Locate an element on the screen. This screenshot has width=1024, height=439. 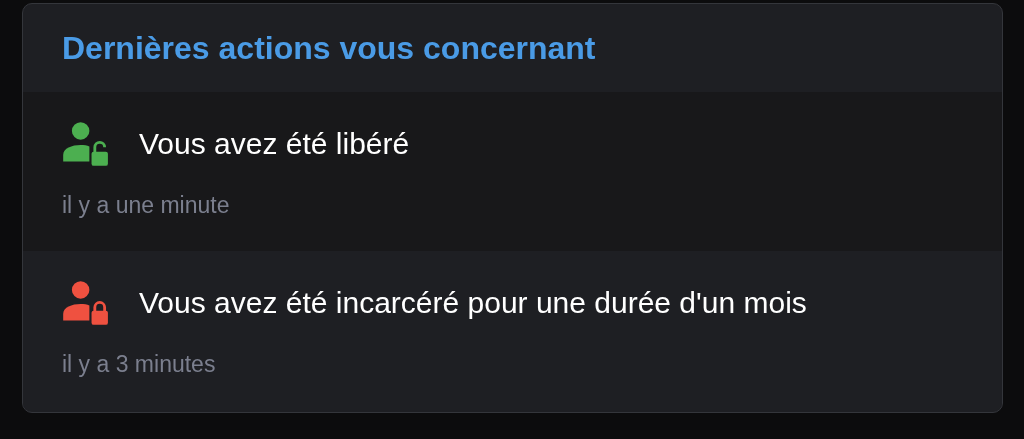
action-time: il y a 3 minutes is located at coordinates (139, 364).